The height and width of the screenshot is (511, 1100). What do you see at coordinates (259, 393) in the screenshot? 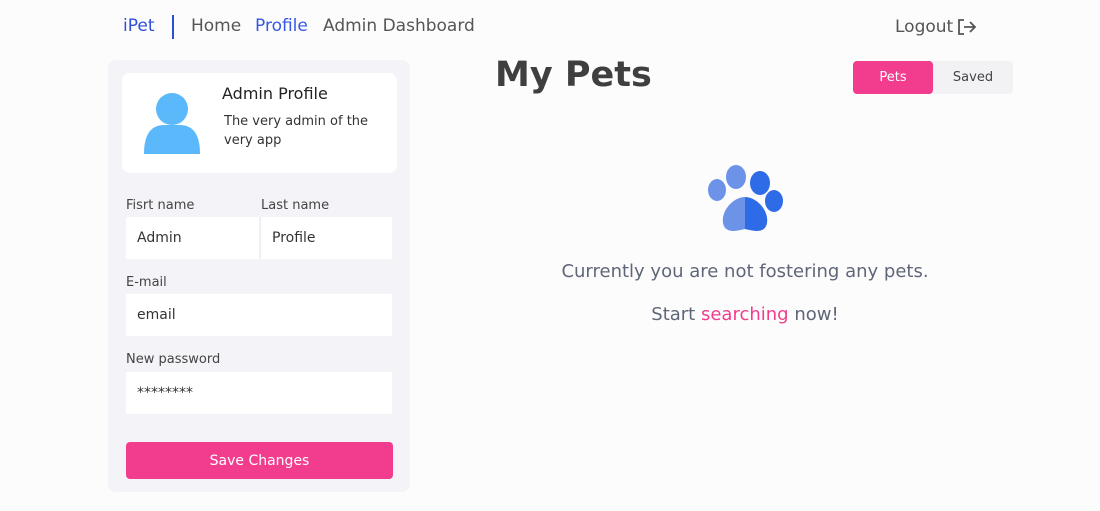
I see `password-input` at bounding box center [259, 393].